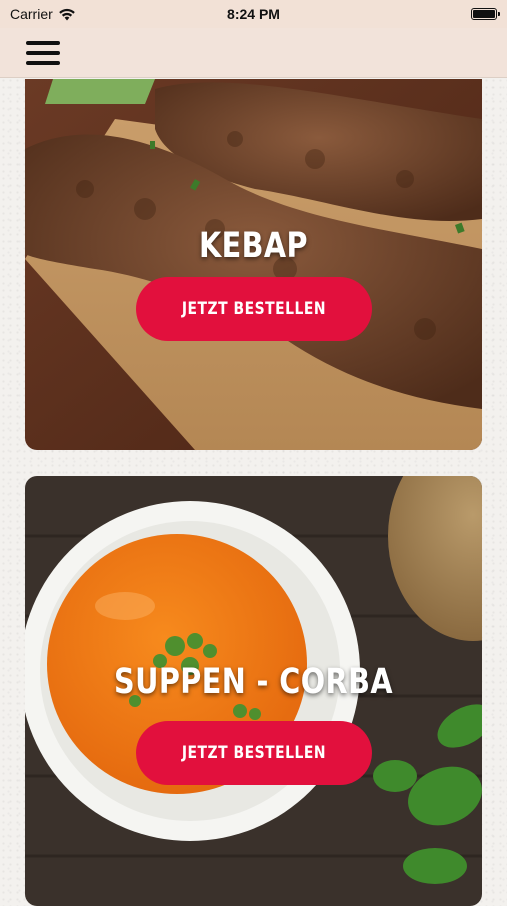  I want to click on order-button-kebap: JETZT BESTELLEN, so click(254, 309).